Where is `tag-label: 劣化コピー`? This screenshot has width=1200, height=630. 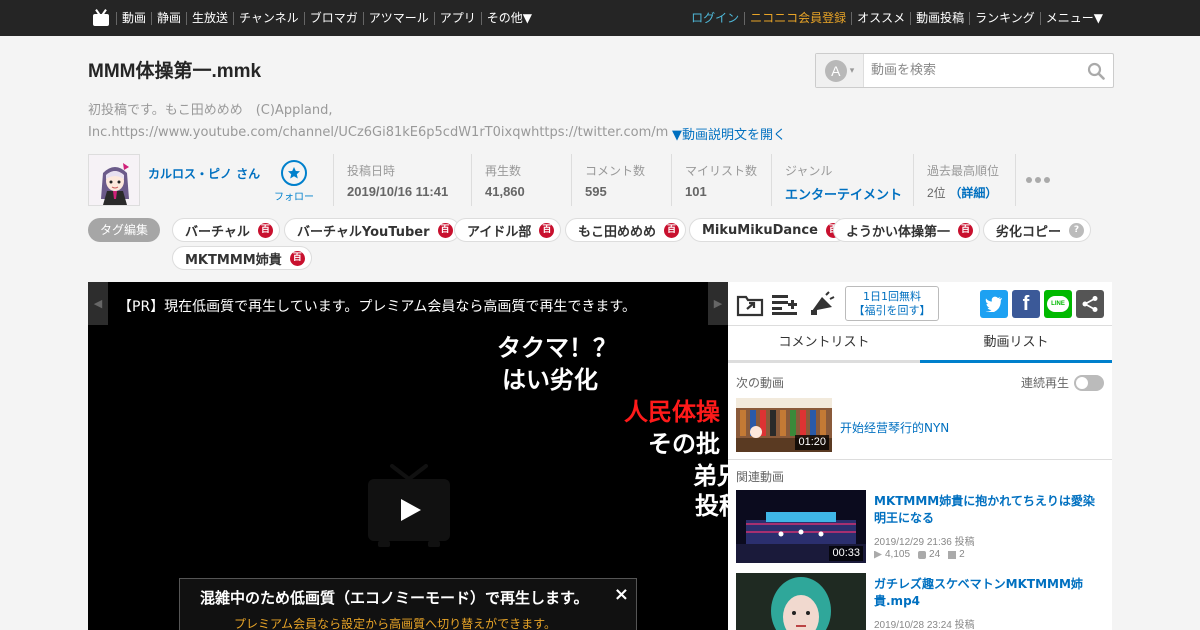 tag-label: 劣化コピー is located at coordinates (1029, 232).